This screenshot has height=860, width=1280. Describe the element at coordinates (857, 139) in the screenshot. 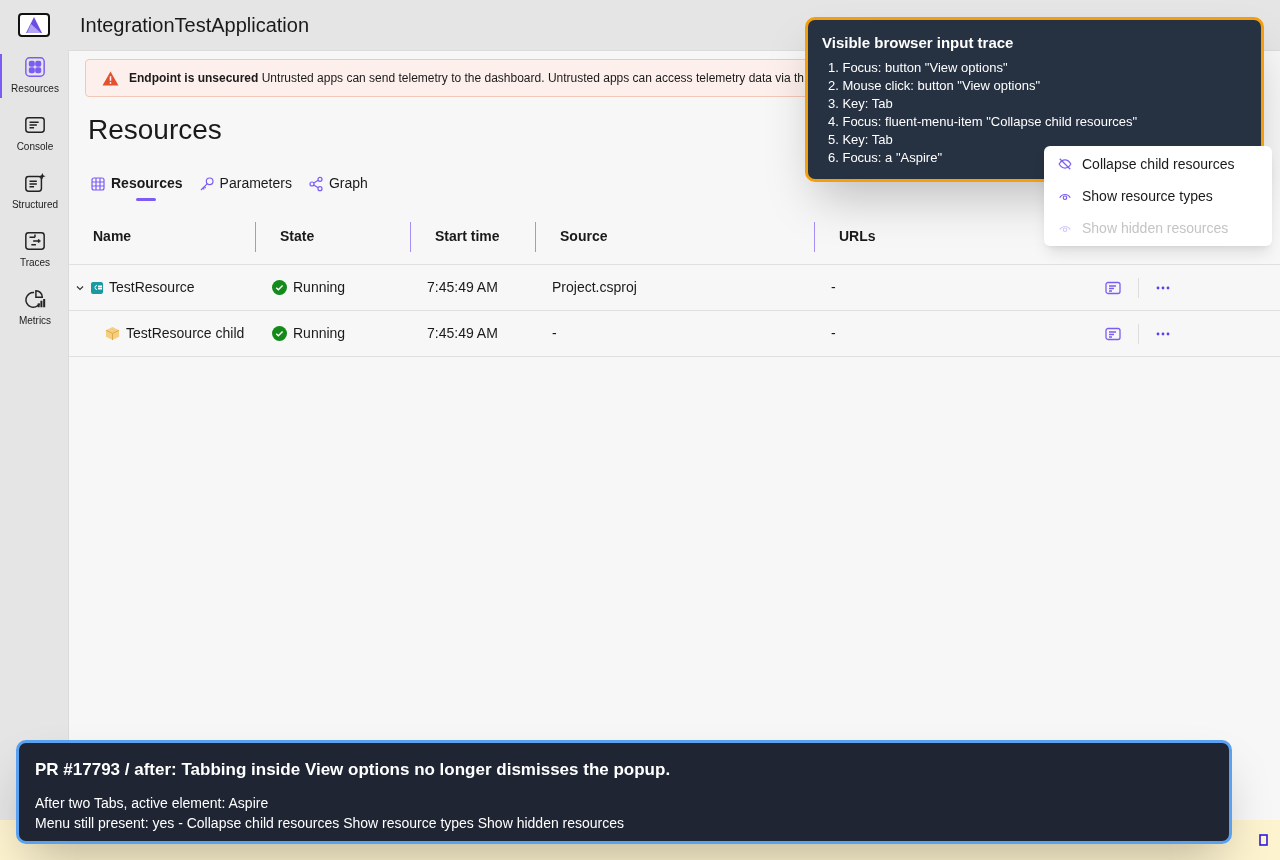

I see `trace-step: 5. Key: Tab` at that location.